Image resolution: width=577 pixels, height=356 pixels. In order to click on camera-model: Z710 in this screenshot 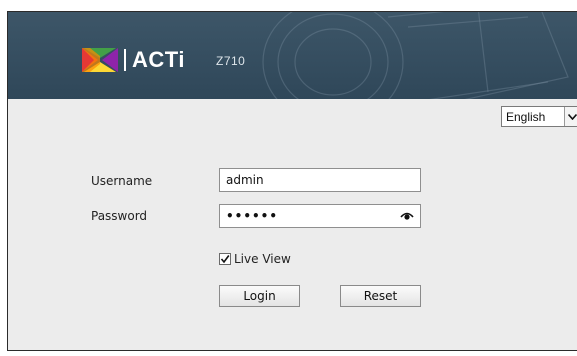, I will do `click(231, 61)`.